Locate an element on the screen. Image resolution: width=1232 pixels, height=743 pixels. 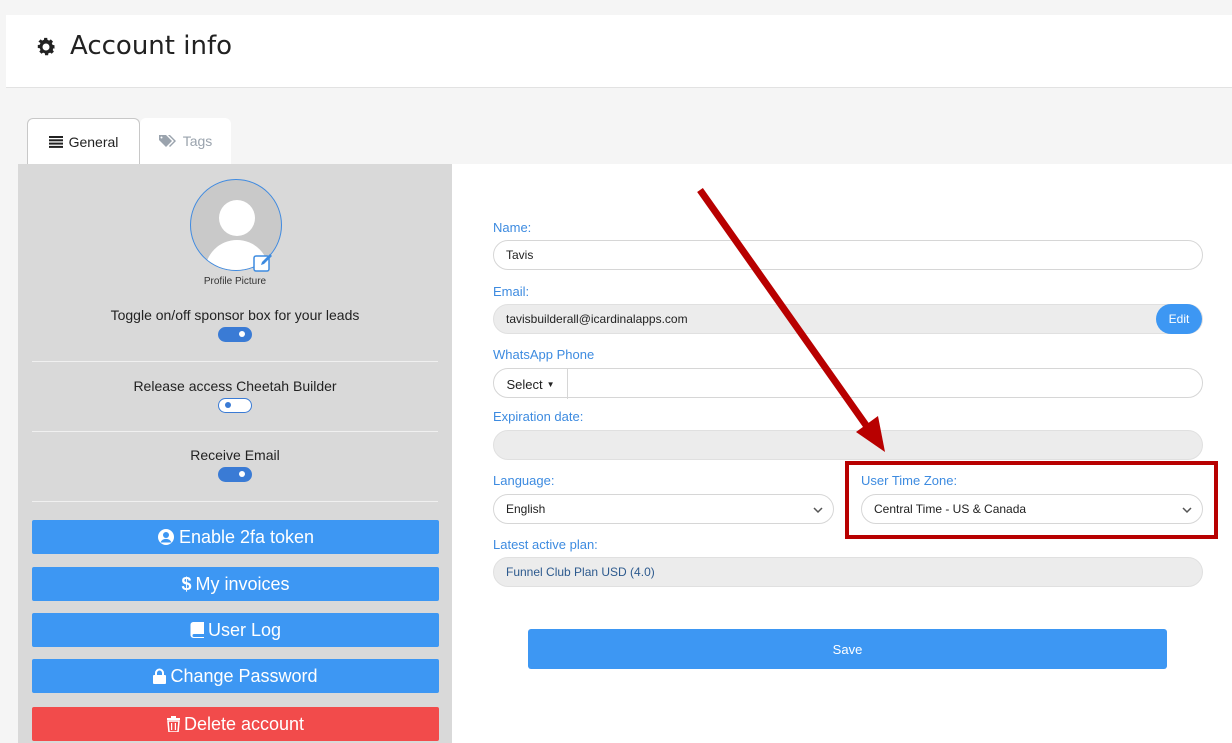
tab-tags: Tags is located at coordinates (185, 141).